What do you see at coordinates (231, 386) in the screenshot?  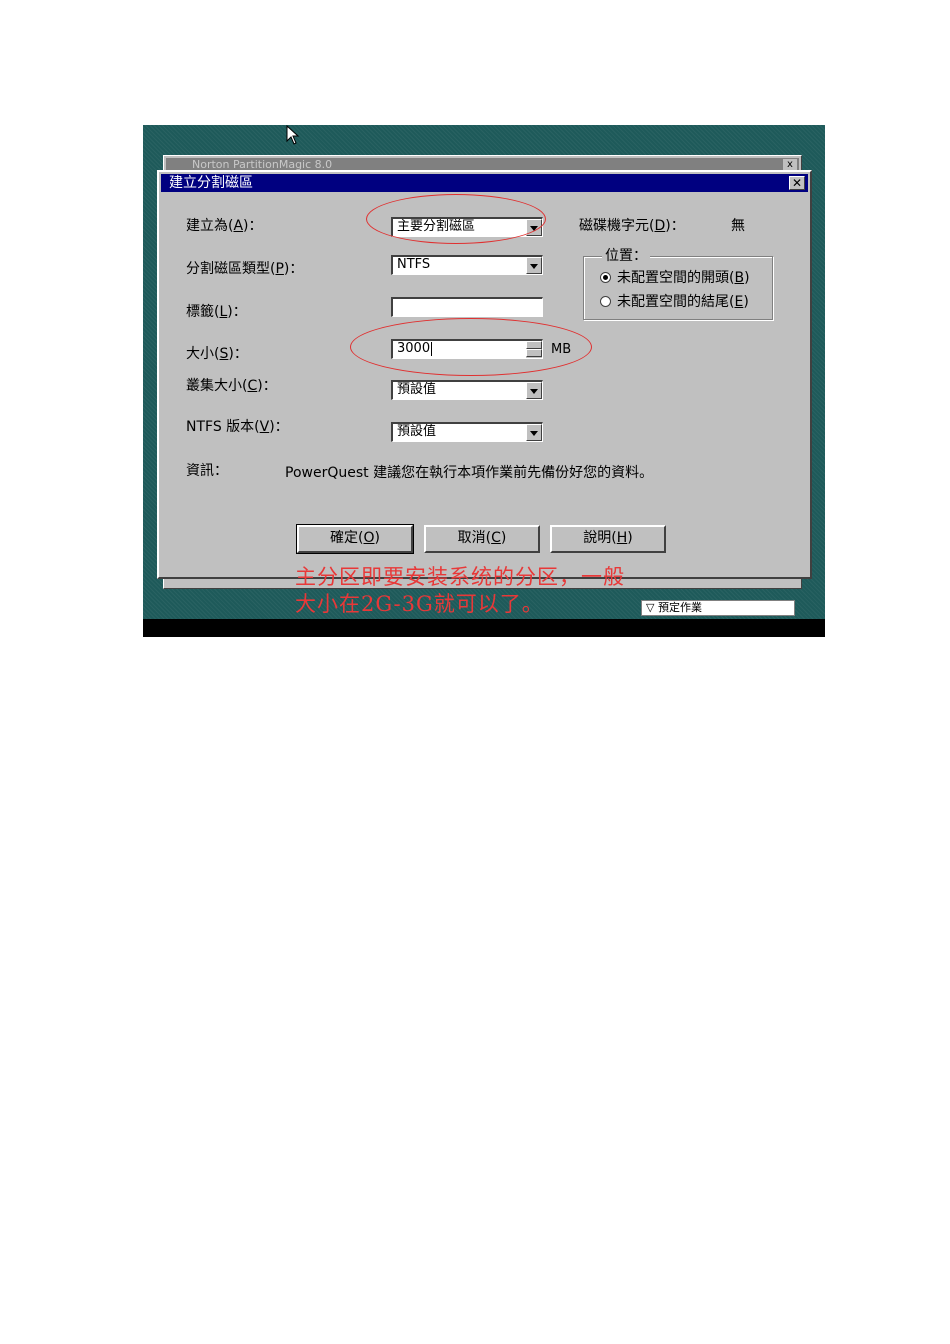 I see `cluster-size-label: 叢集大小(C)：` at bounding box center [231, 386].